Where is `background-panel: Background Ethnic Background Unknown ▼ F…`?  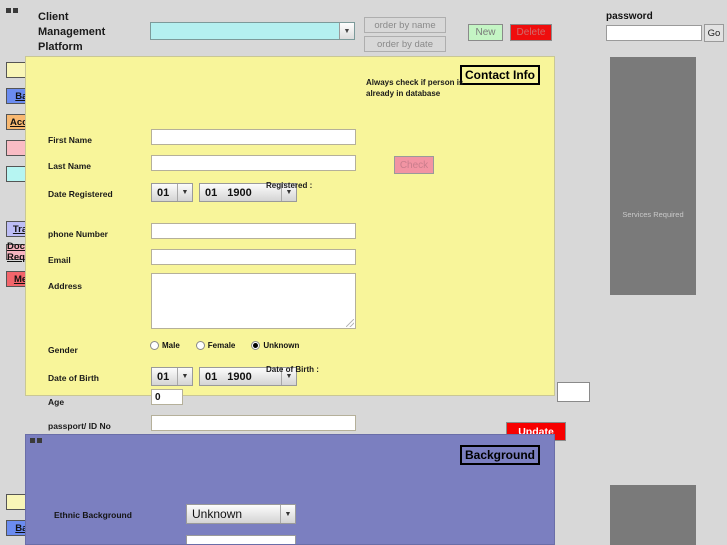 background-panel: Background Ethnic Background Unknown ▼ F… is located at coordinates (290, 489).